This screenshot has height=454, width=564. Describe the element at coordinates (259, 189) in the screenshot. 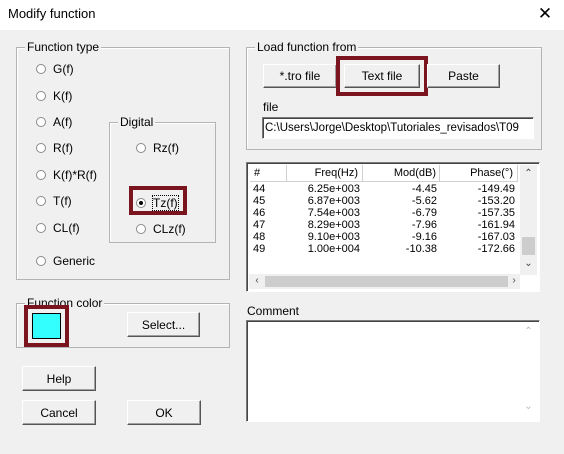

I see `table-cell: 44` at that location.